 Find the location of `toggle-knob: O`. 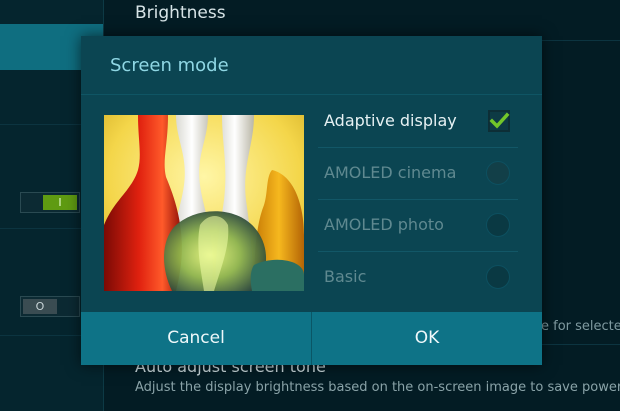

toggle-knob: O is located at coordinates (40, 306).